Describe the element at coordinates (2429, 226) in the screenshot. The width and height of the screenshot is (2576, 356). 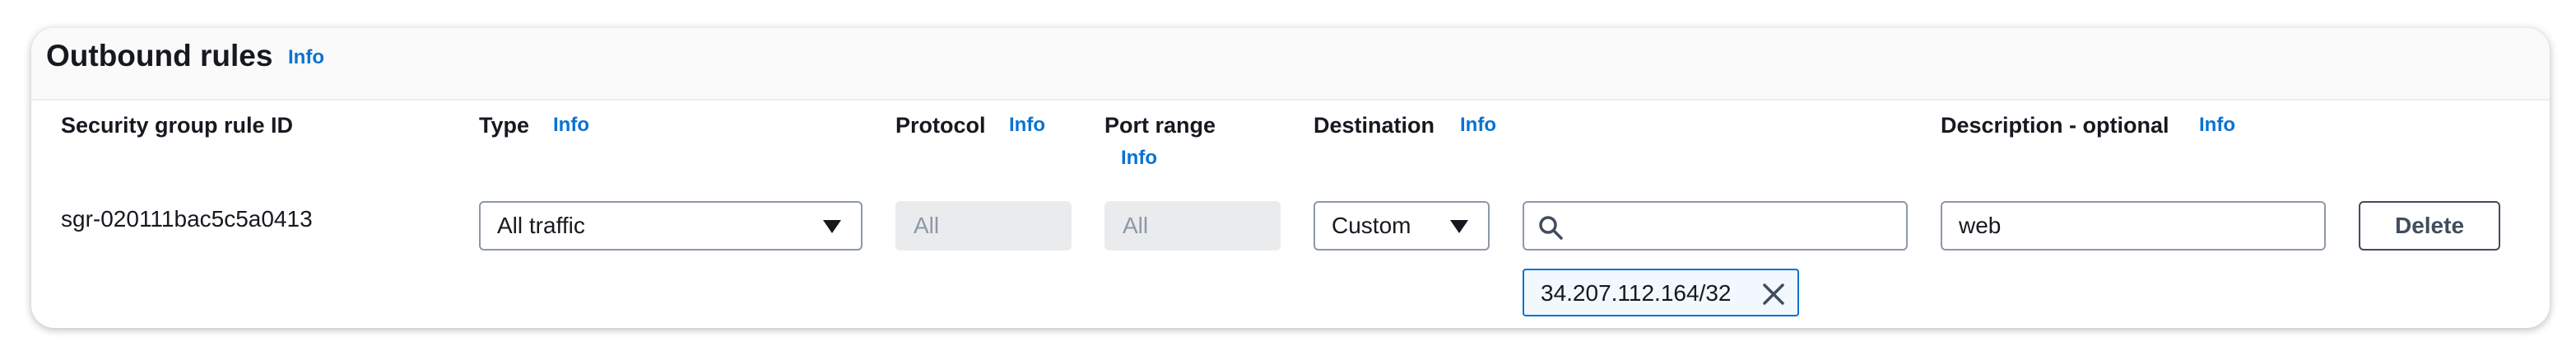
I see `delete-button: Delete` at that location.